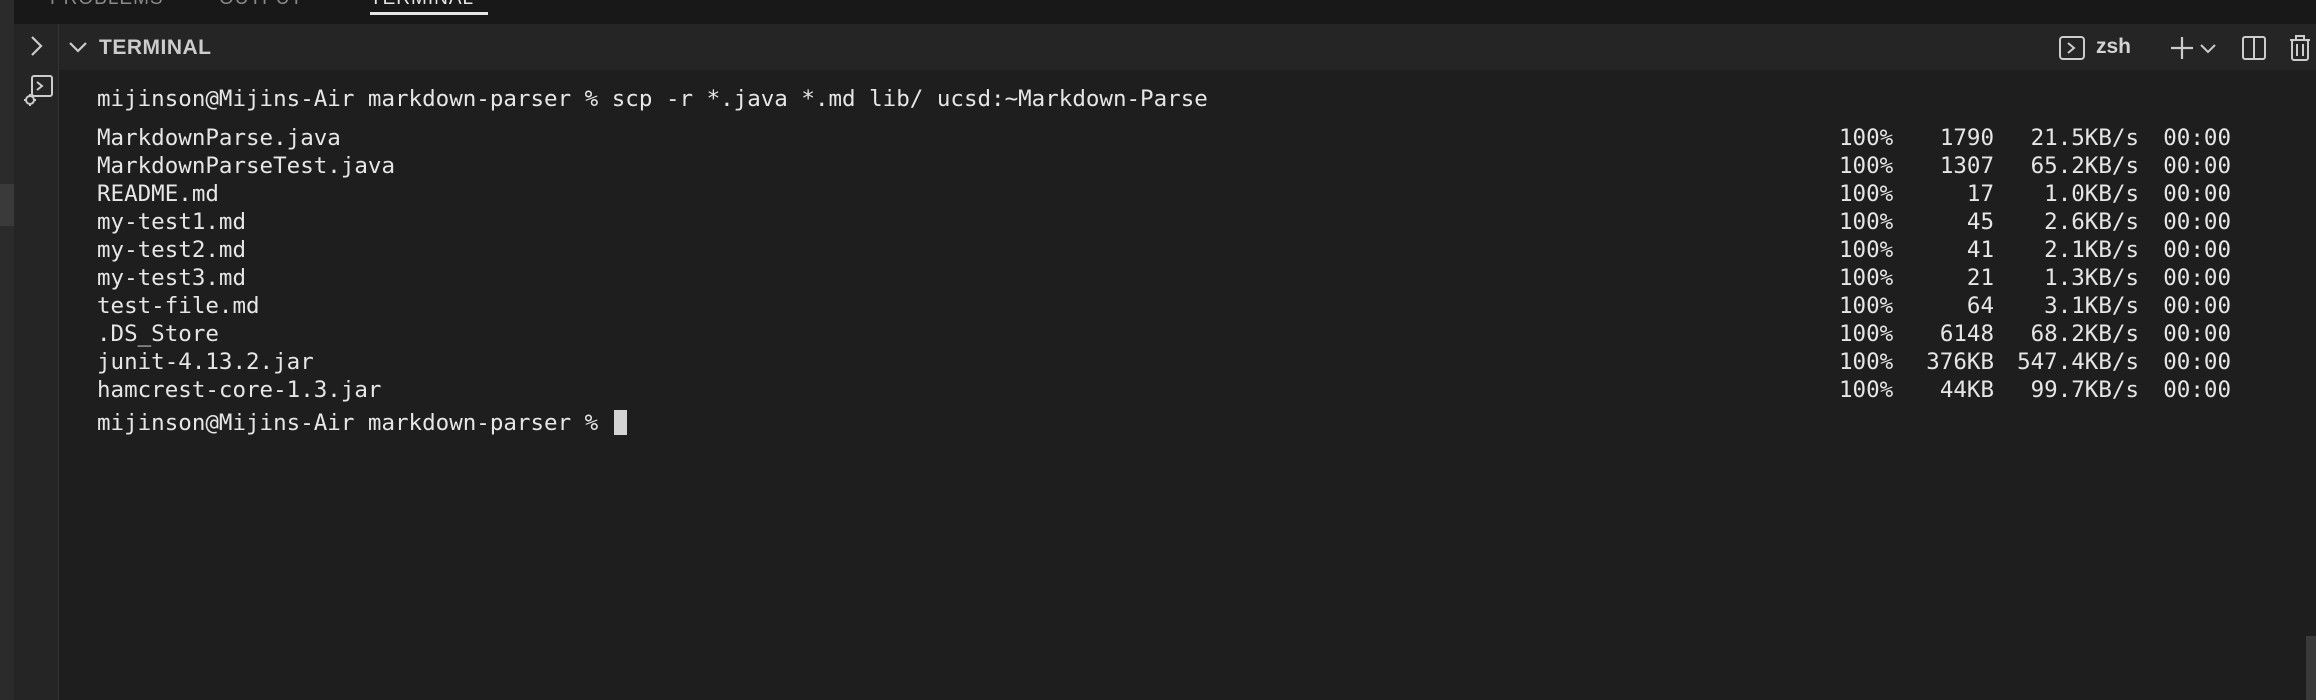 The width and height of the screenshot is (2316, 700). I want to click on transfer-filename: .DS_Store, so click(158, 334).